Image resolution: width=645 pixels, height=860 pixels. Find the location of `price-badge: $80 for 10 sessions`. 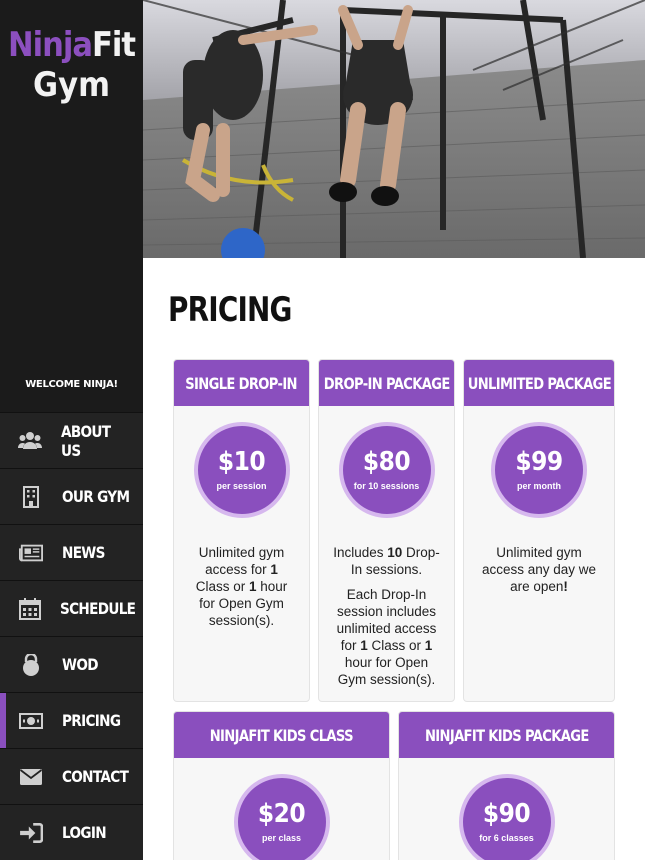

price-badge: $80 for 10 sessions is located at coordinates (386, 470).